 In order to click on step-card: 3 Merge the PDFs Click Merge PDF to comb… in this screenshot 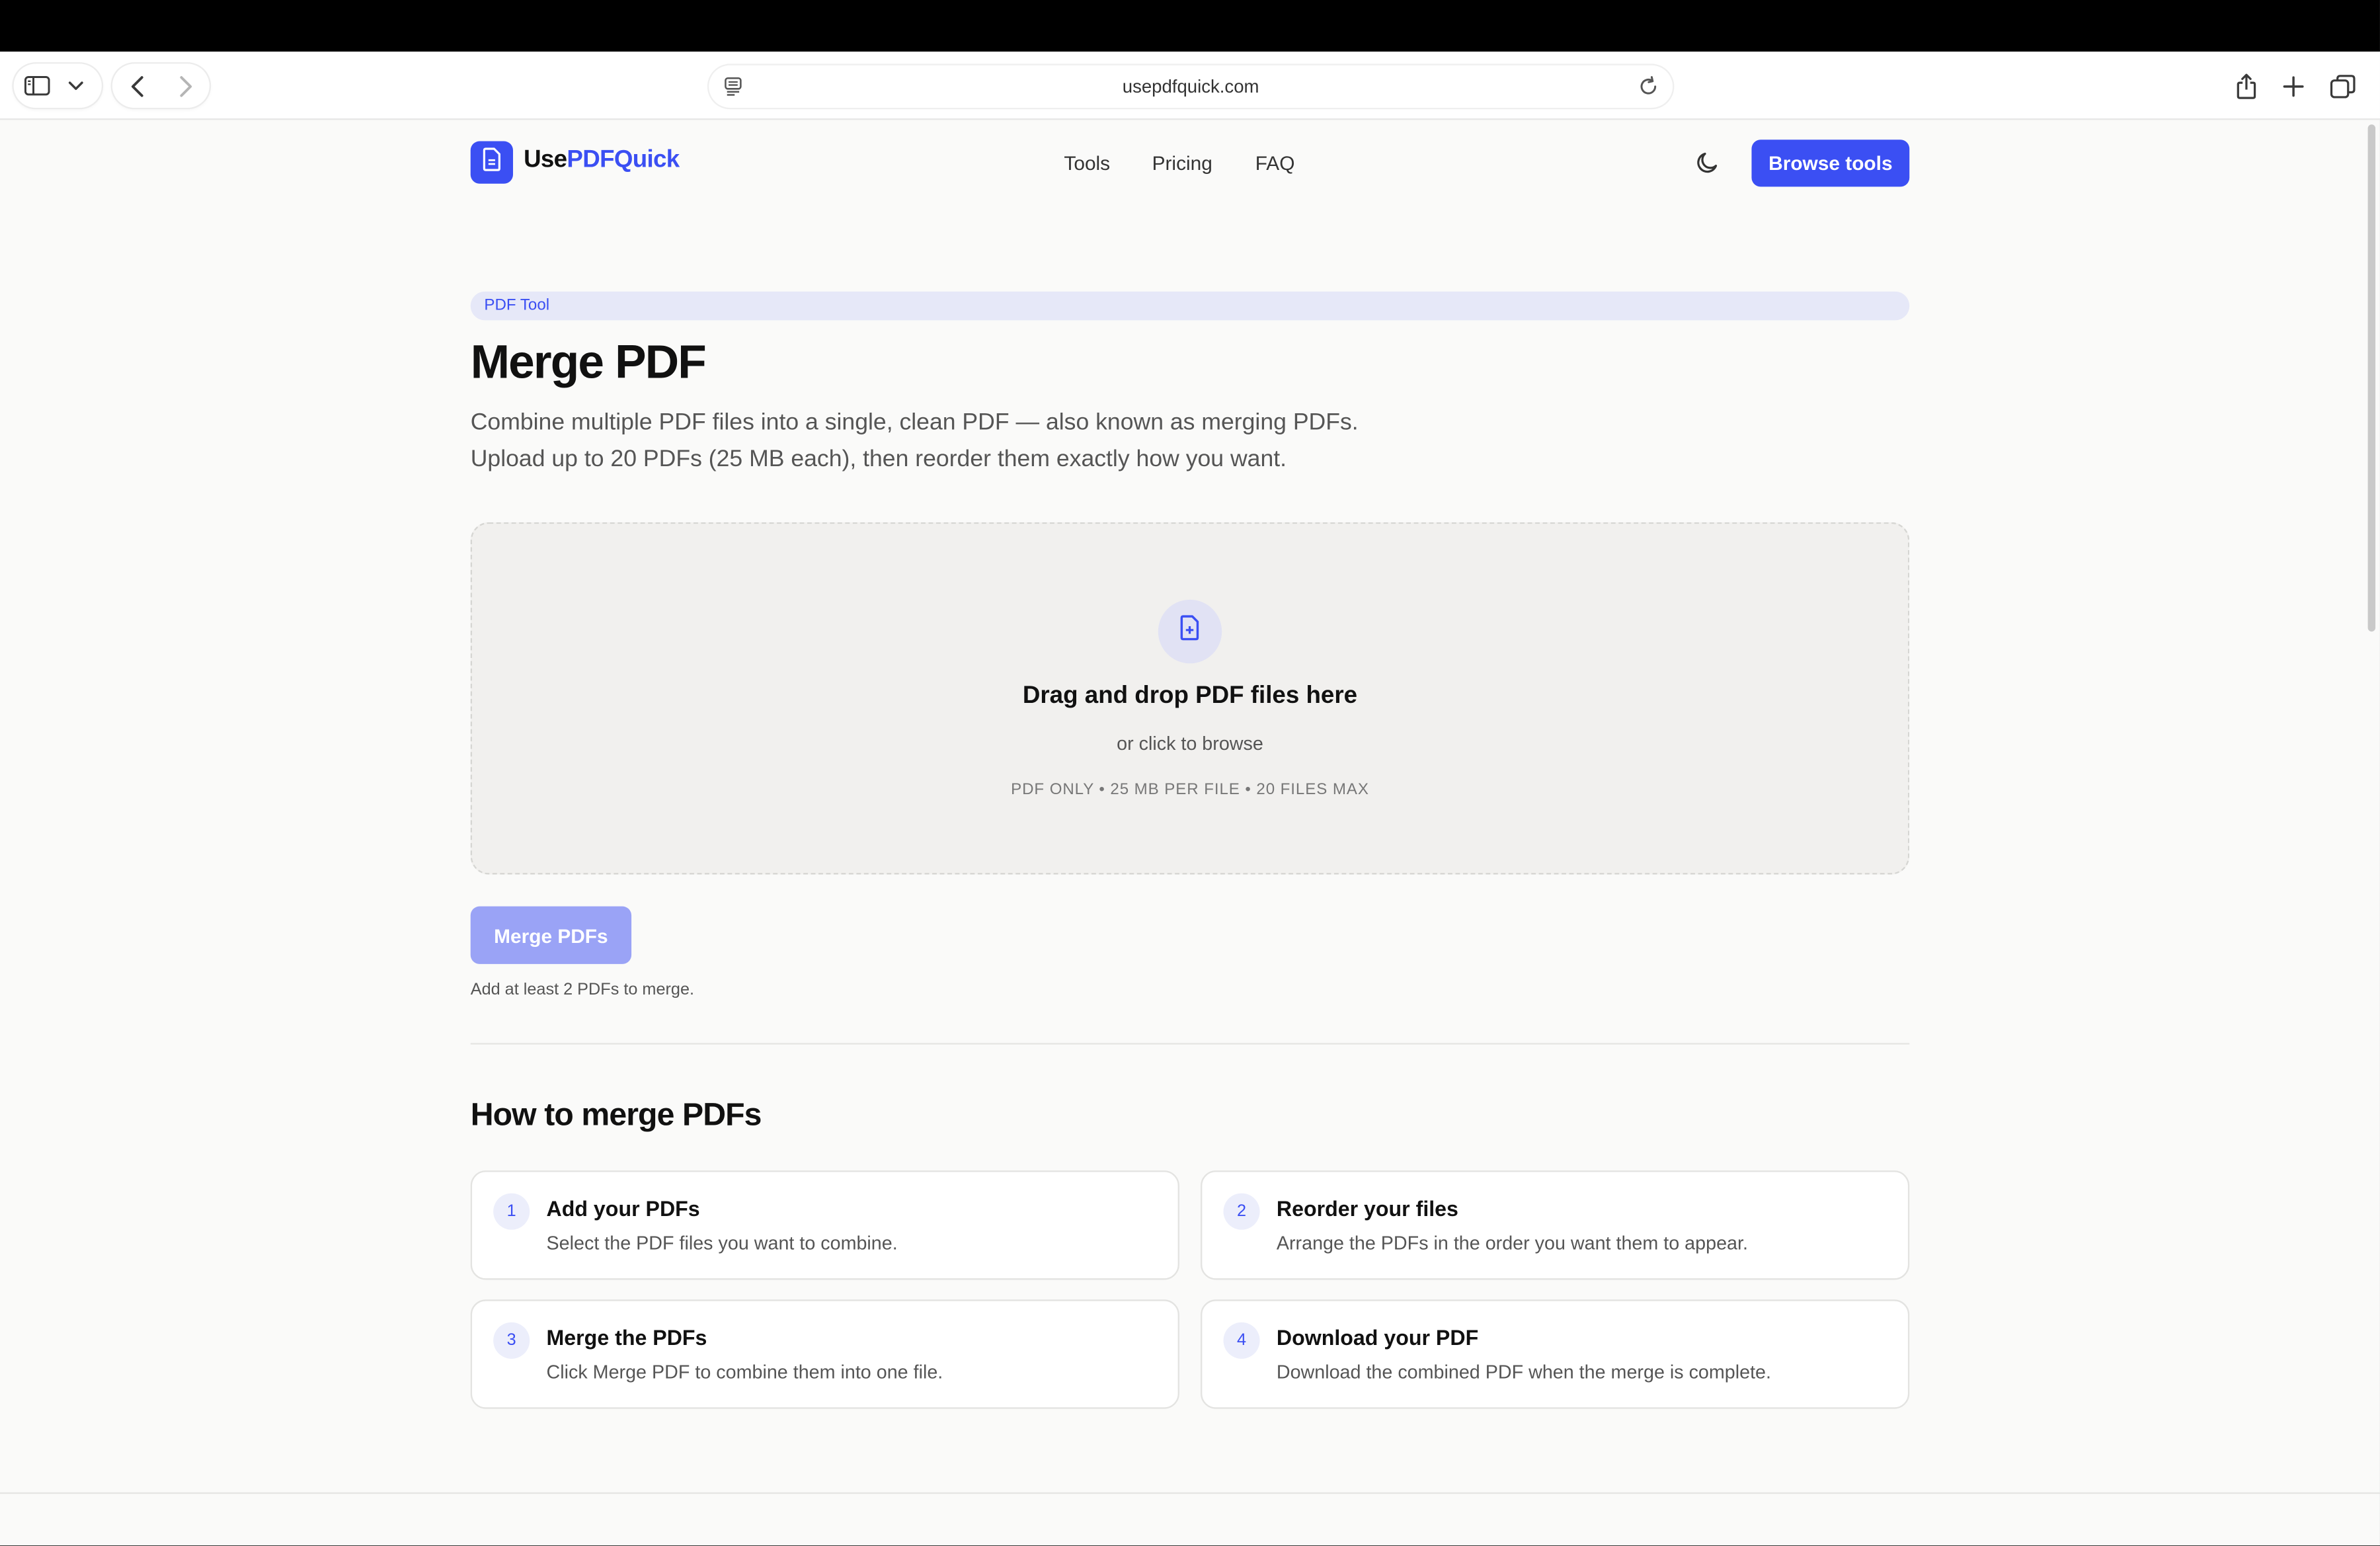, I will do `click(824, 1354)`.